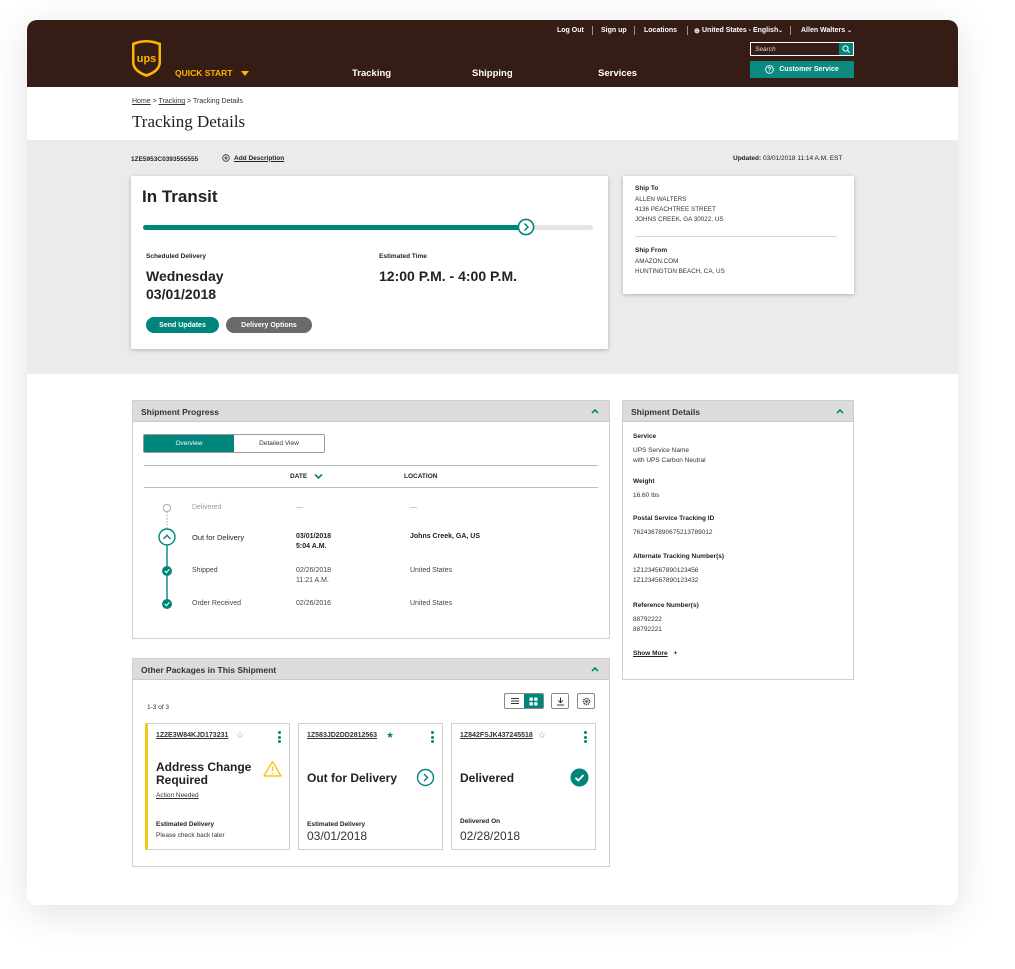  Describe the element at coordinates (180, 196) in the screenshot. I see `status-title: In Transit` at that location.